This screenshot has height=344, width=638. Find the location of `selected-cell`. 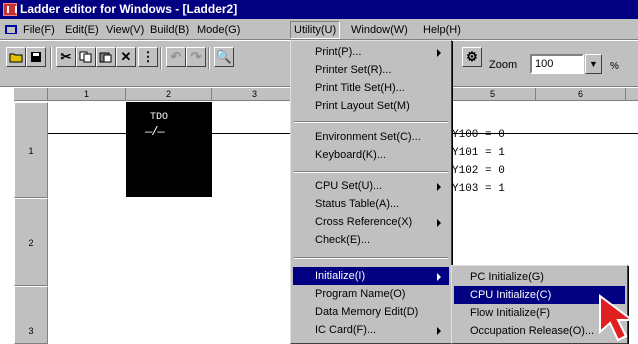

selected-cell is located at coordinates (169, 149).